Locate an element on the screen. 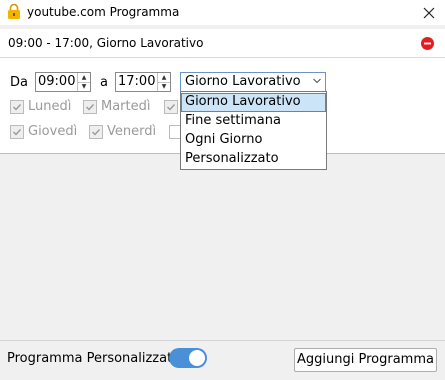  day-checkbox-partial is located at coordinates (171, 107).